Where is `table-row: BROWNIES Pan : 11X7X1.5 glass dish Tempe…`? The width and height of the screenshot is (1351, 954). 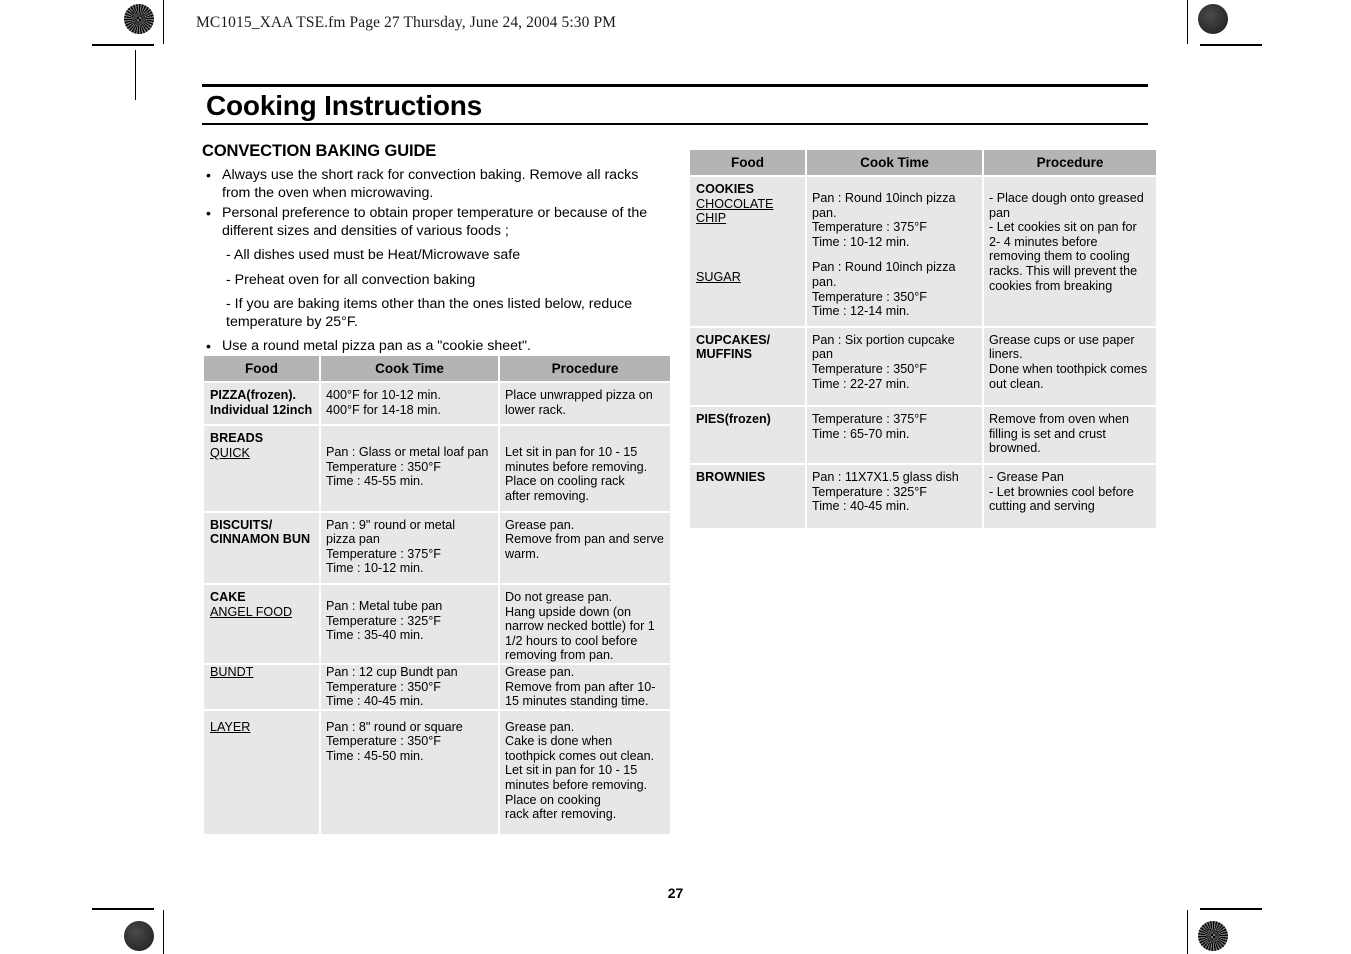 table-row: BROWNIES Pan : 11X7X1.5 glass dish Tempe… is located at coordinates (923, 496).